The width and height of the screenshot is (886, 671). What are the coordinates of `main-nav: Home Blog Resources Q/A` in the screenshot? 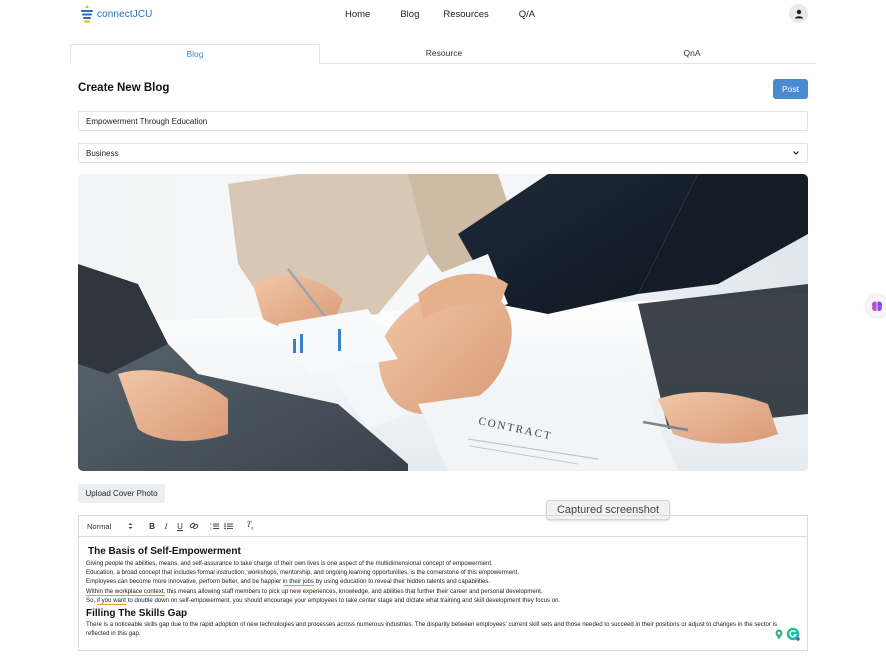 It's located at (455, 14).